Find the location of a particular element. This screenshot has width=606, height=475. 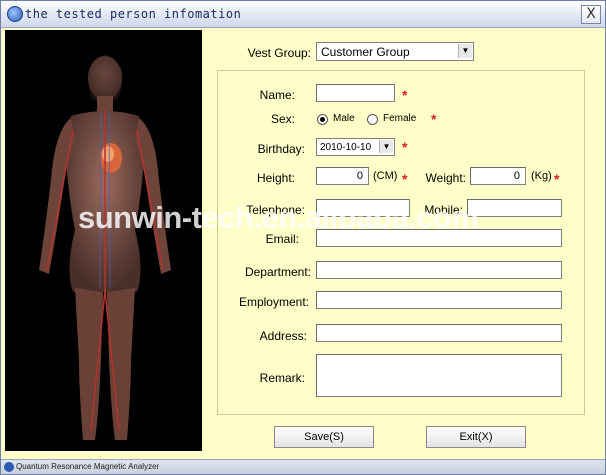

remark-textarea is located at coordinates (439, 375).